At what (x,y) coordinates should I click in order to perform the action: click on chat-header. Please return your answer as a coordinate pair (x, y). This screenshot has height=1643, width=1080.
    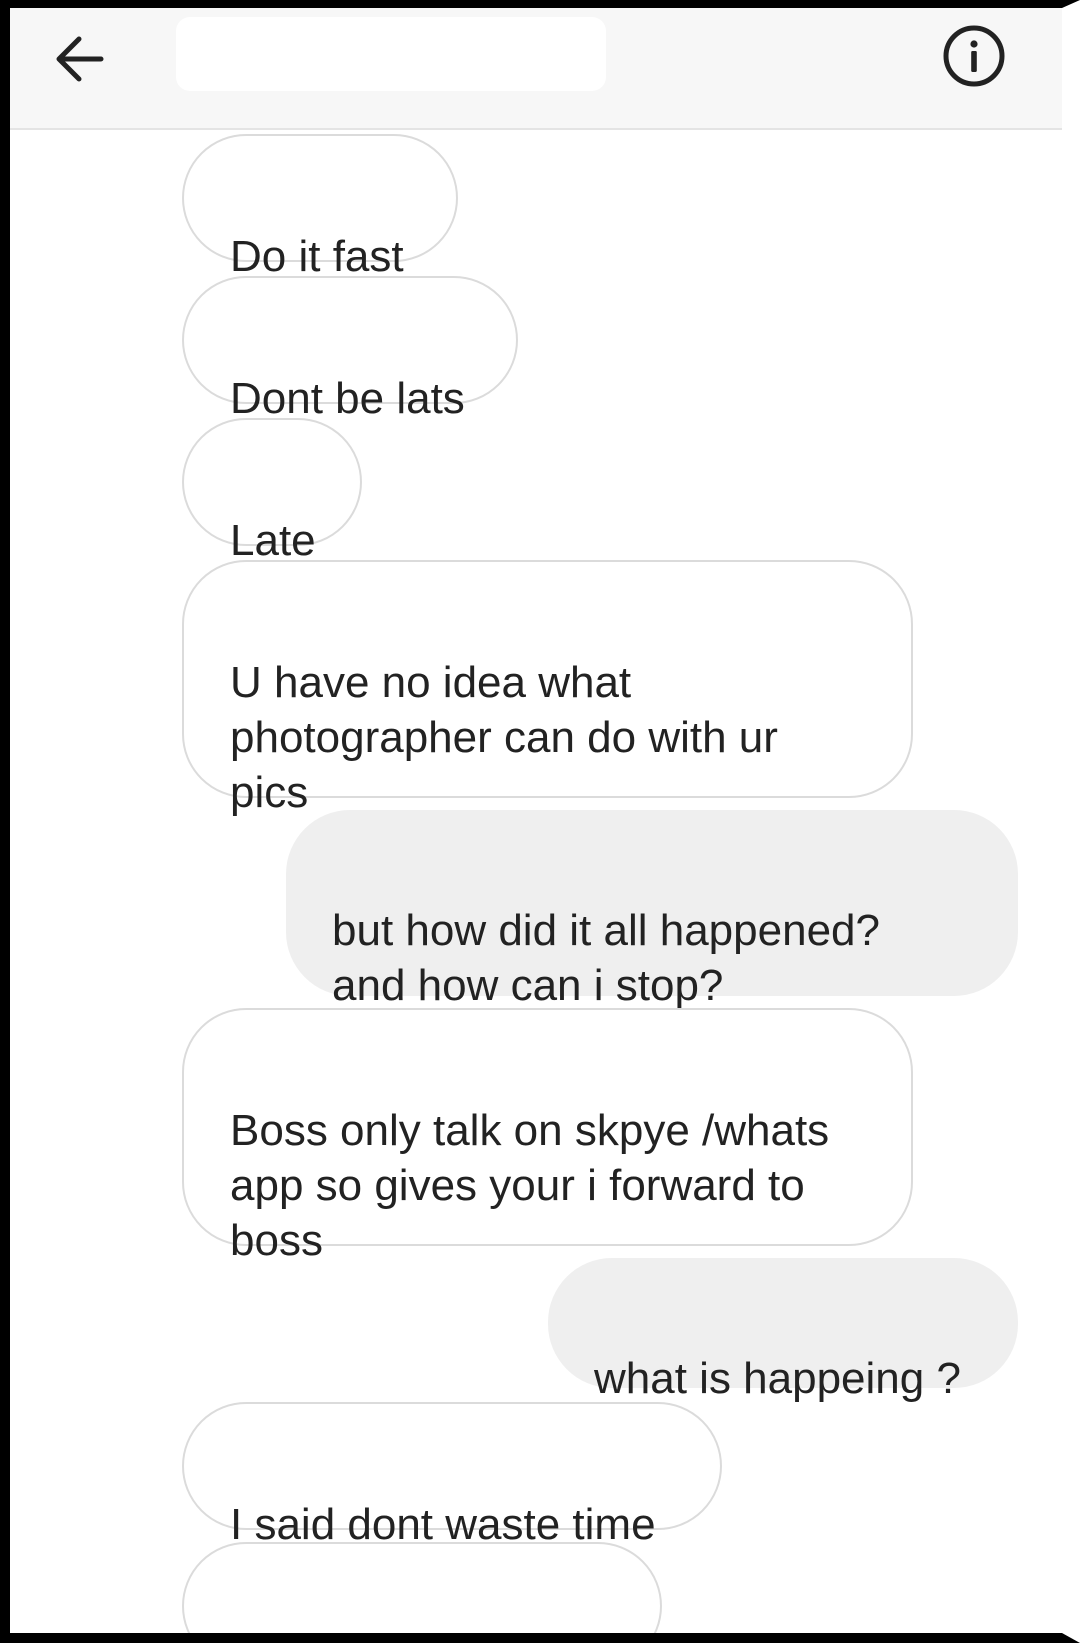
    Looking at the image, I should click on (536, 69).